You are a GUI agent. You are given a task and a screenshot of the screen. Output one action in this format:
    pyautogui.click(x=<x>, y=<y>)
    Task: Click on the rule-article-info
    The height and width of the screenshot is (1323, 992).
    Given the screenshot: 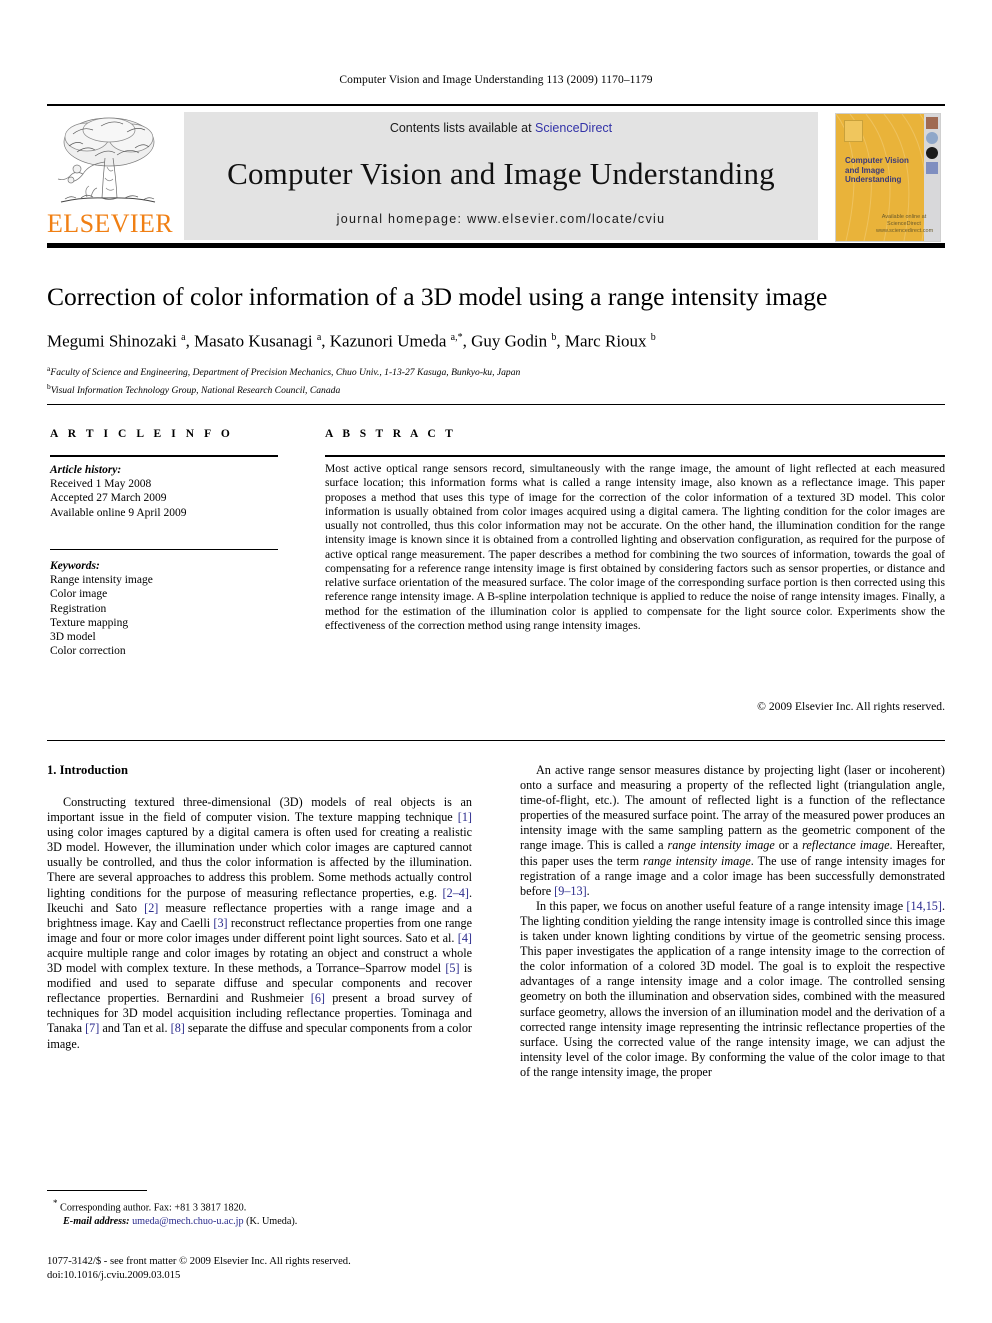 What is the action you would take?
    pyautogui.click(x=164, y=456)
    